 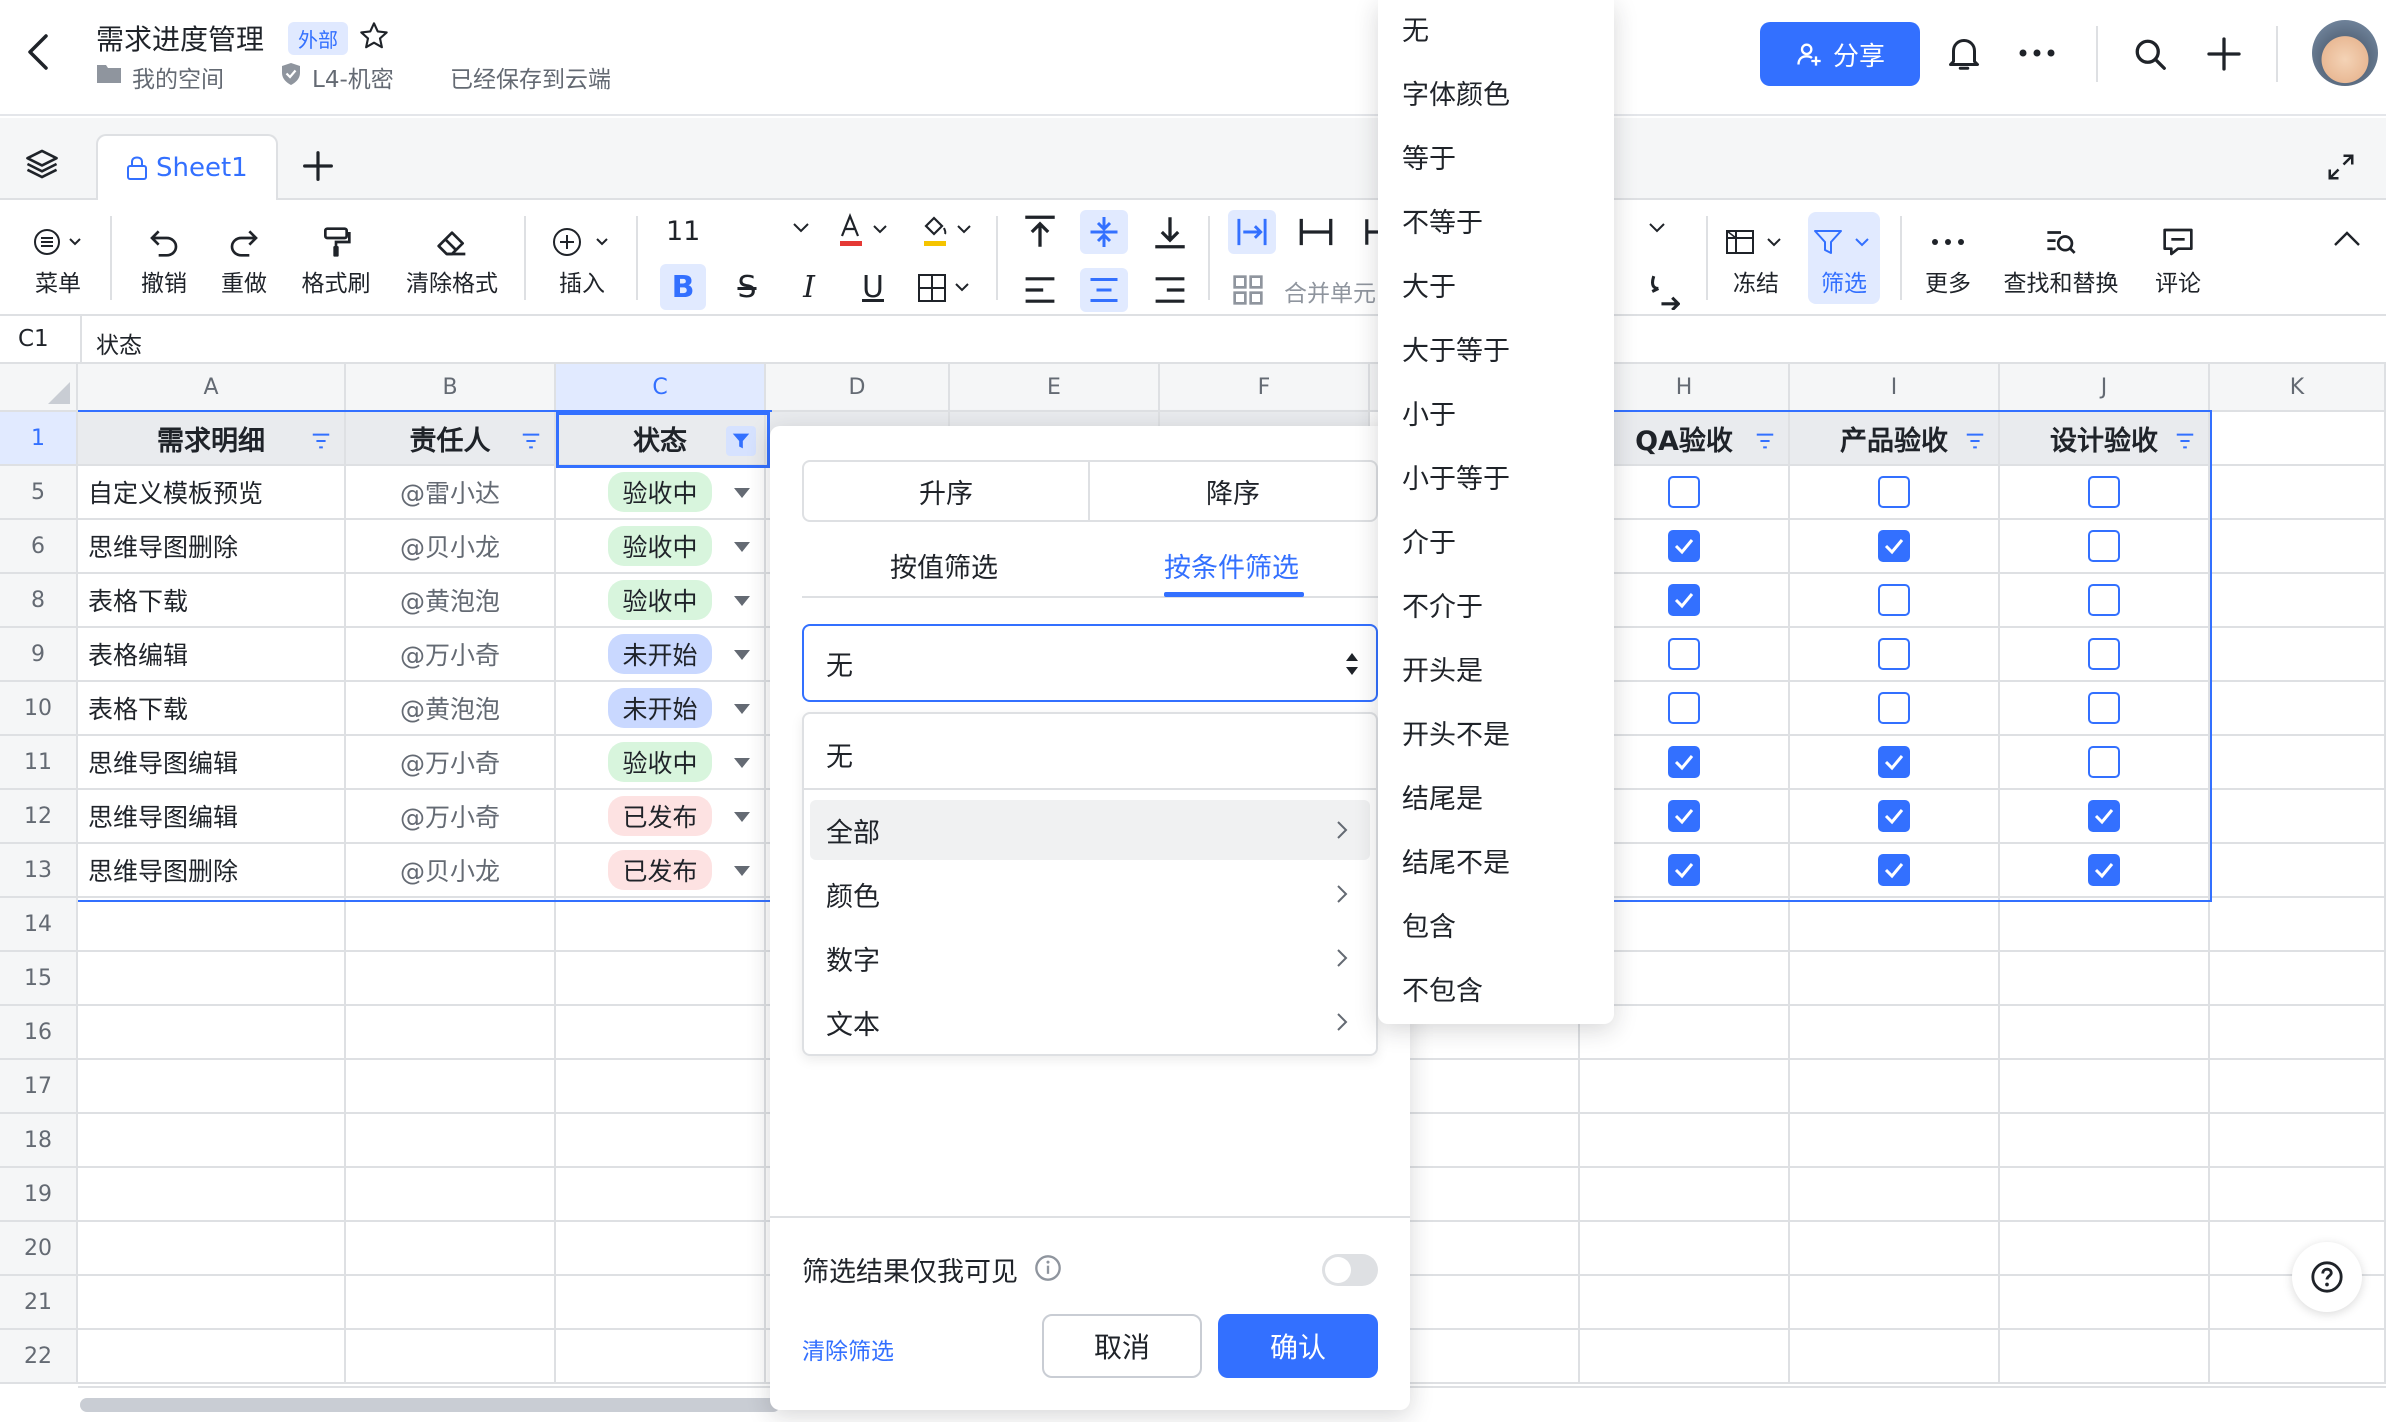 I want to click on task-cell: 表格编辑, so click(x=212, y=655).